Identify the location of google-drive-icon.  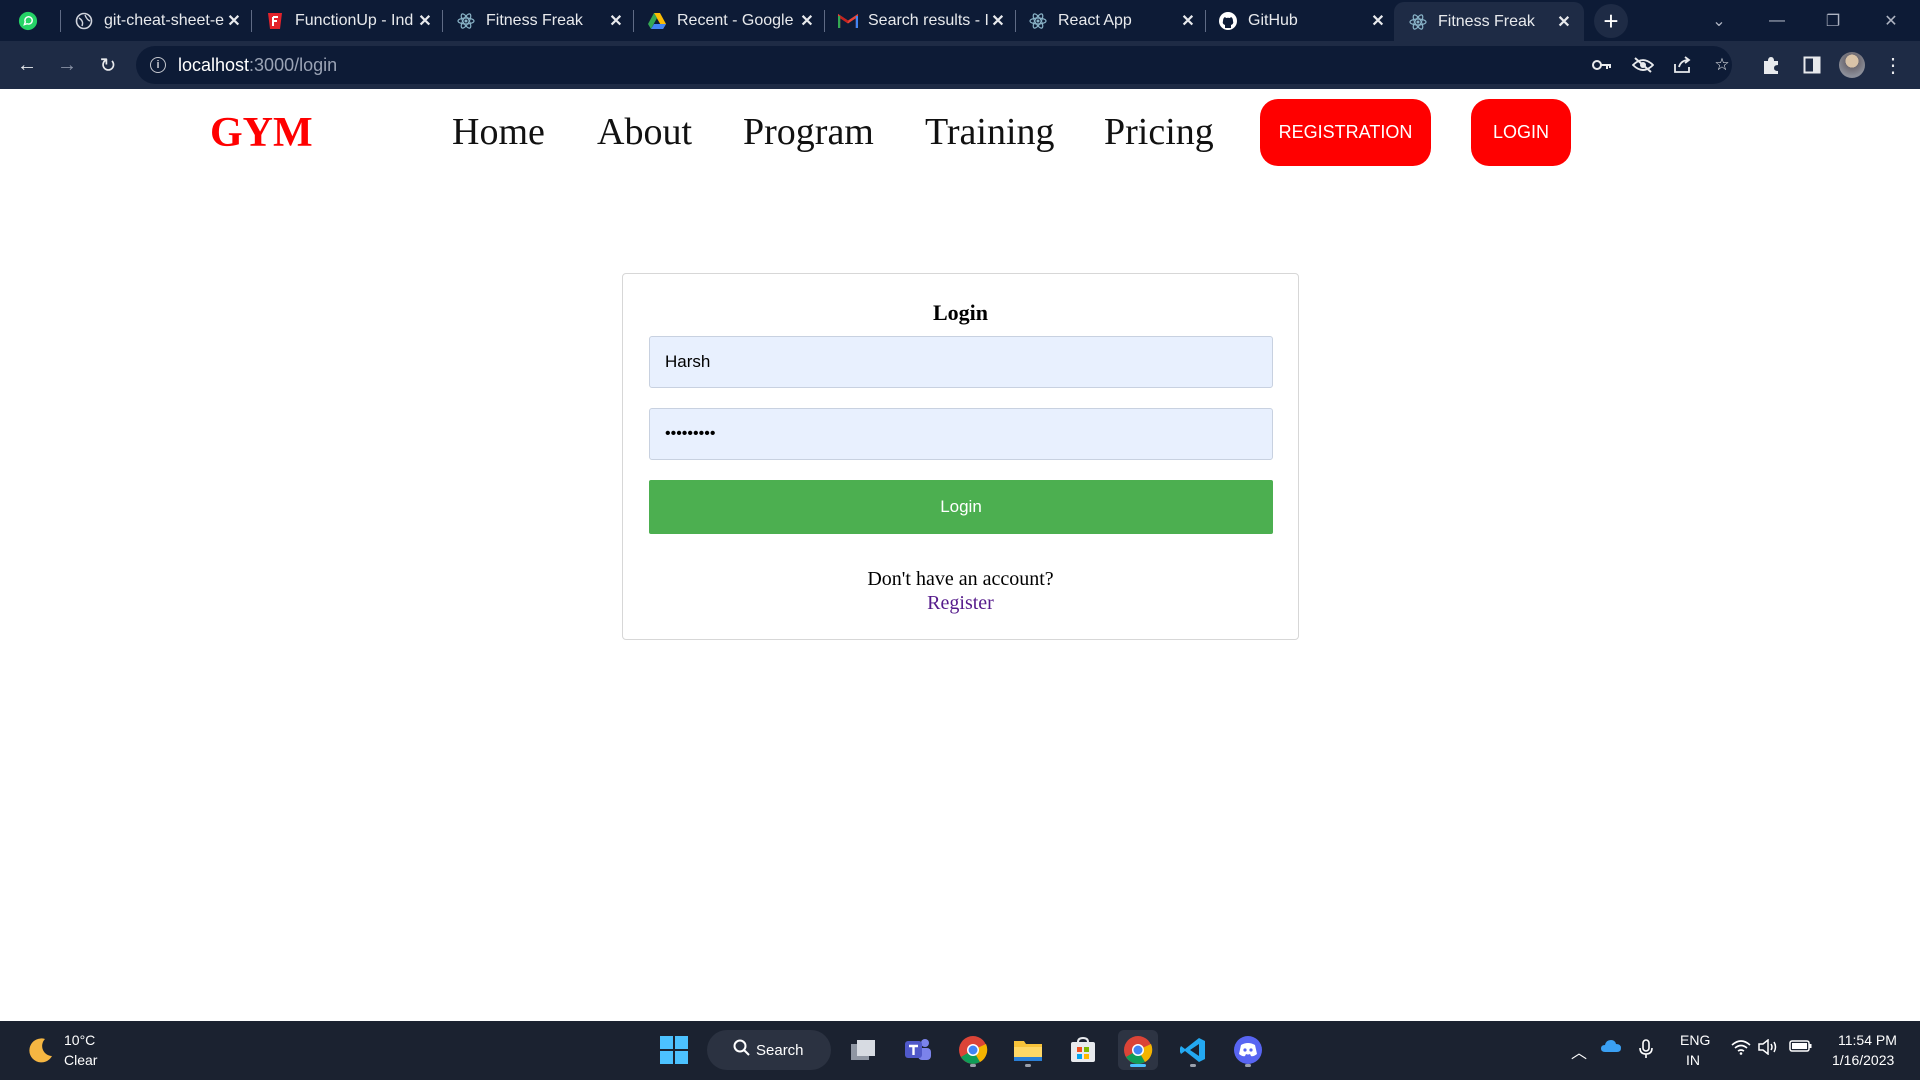
(657, 21).